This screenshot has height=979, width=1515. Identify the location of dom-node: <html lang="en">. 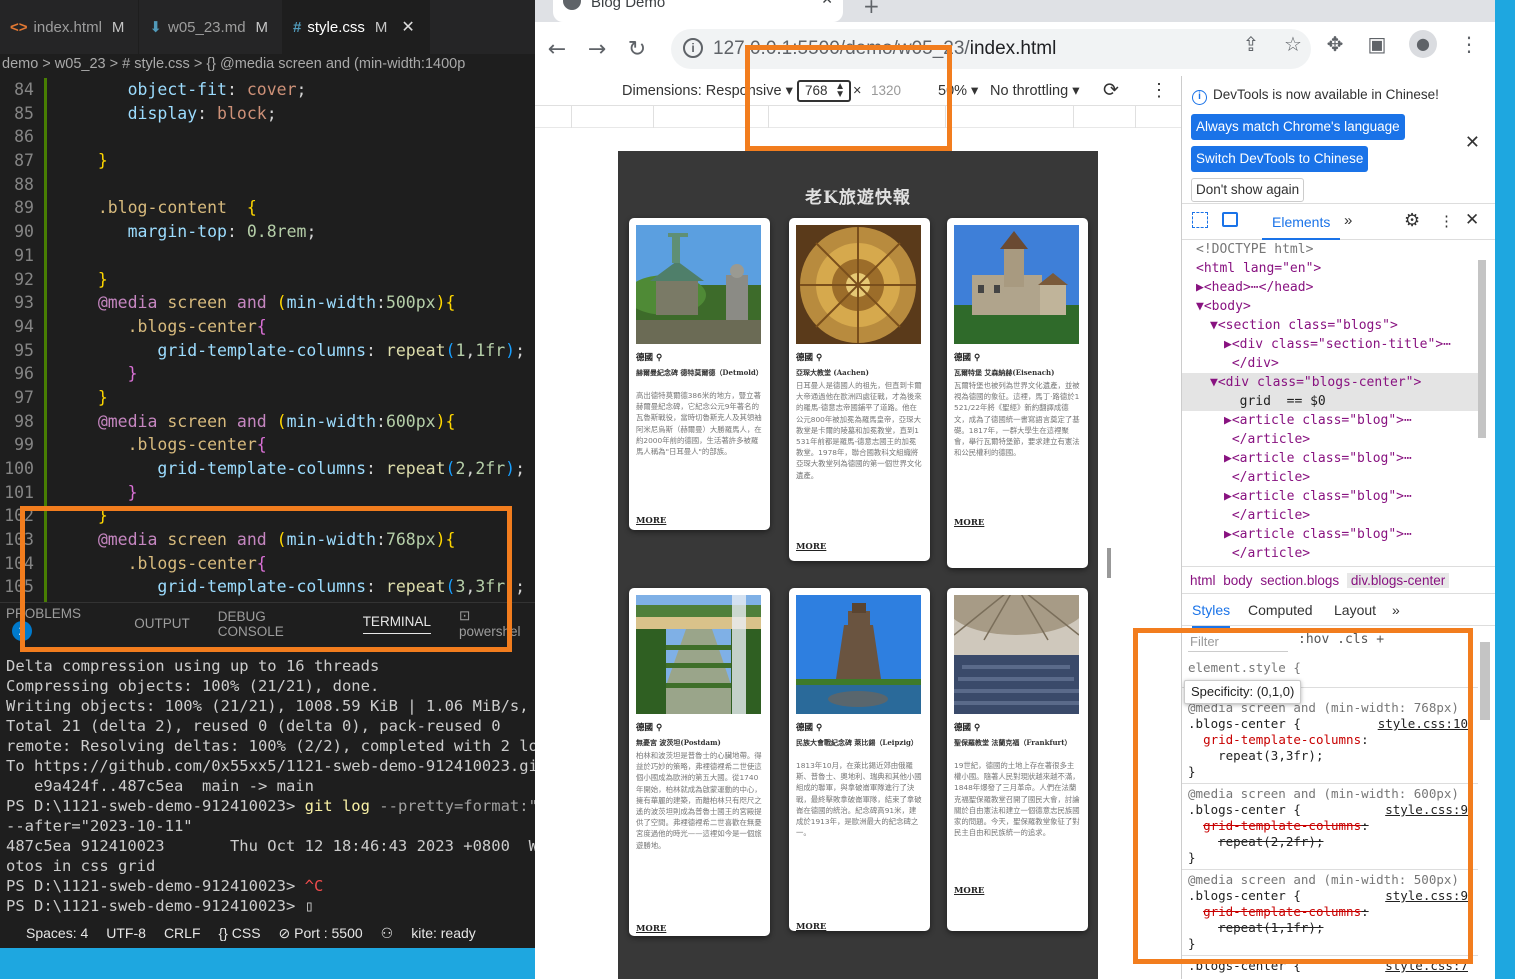
(1330, 268).